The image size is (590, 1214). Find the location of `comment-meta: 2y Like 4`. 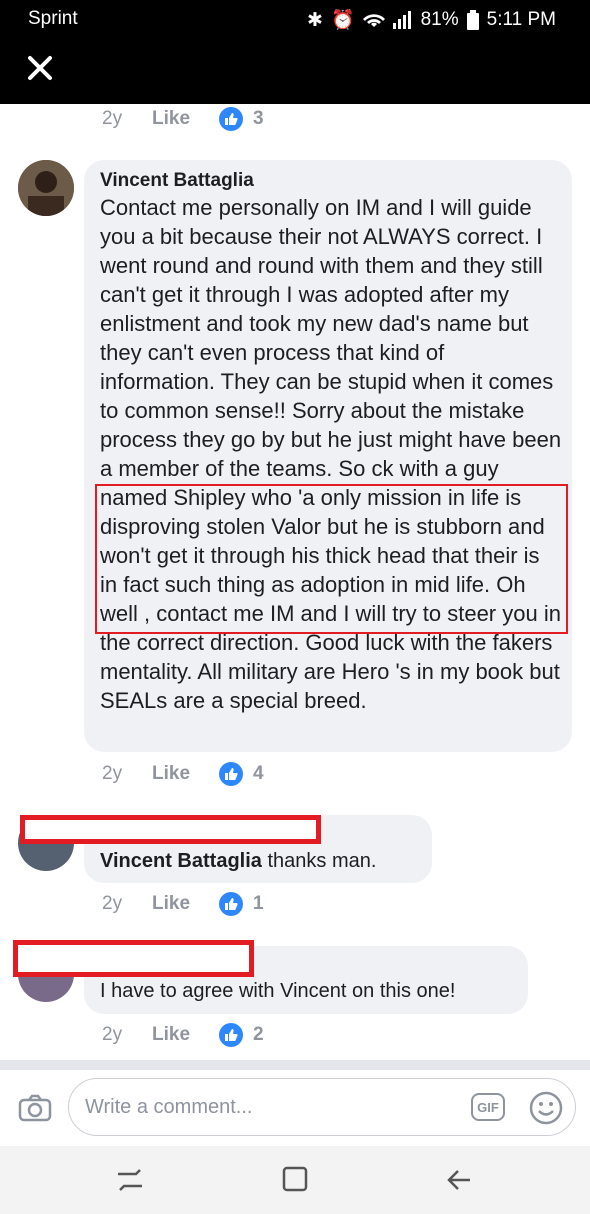

comment-meta: 2y Like 4 is located at coordinates (183, 774).